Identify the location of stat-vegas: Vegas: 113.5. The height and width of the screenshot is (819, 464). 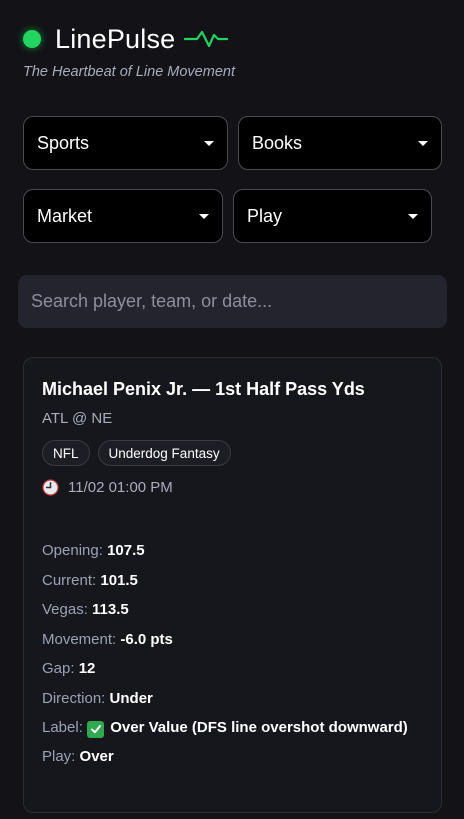
(232, 610).